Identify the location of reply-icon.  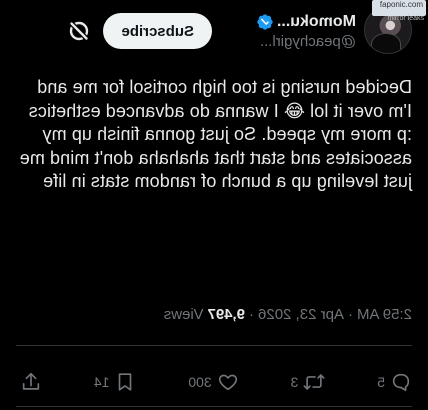
(401, 382).